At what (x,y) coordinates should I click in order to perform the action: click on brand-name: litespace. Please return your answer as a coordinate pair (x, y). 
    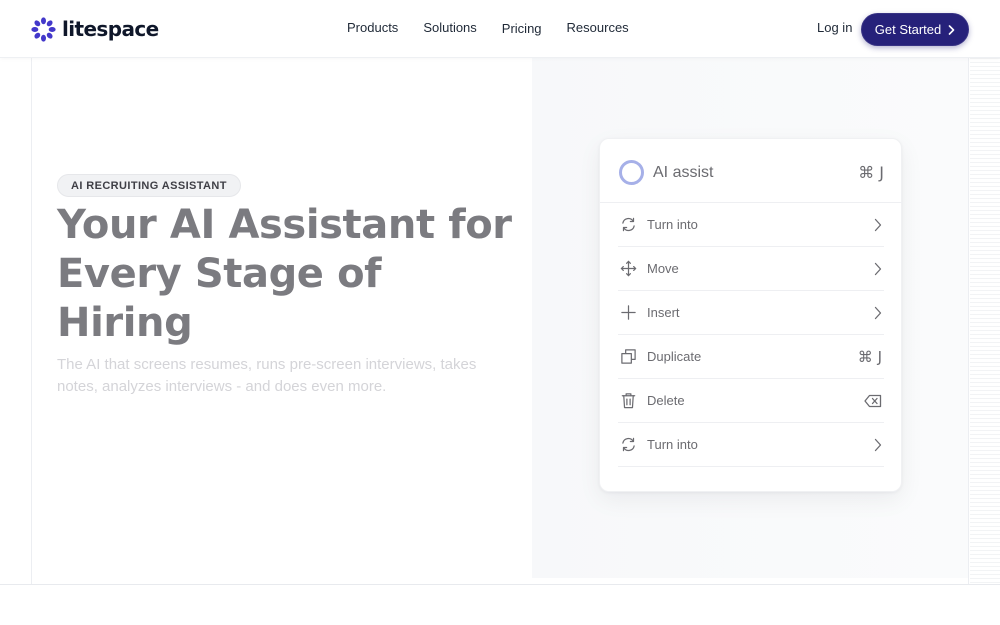
    Looking at the image, I should click on (110, 29).